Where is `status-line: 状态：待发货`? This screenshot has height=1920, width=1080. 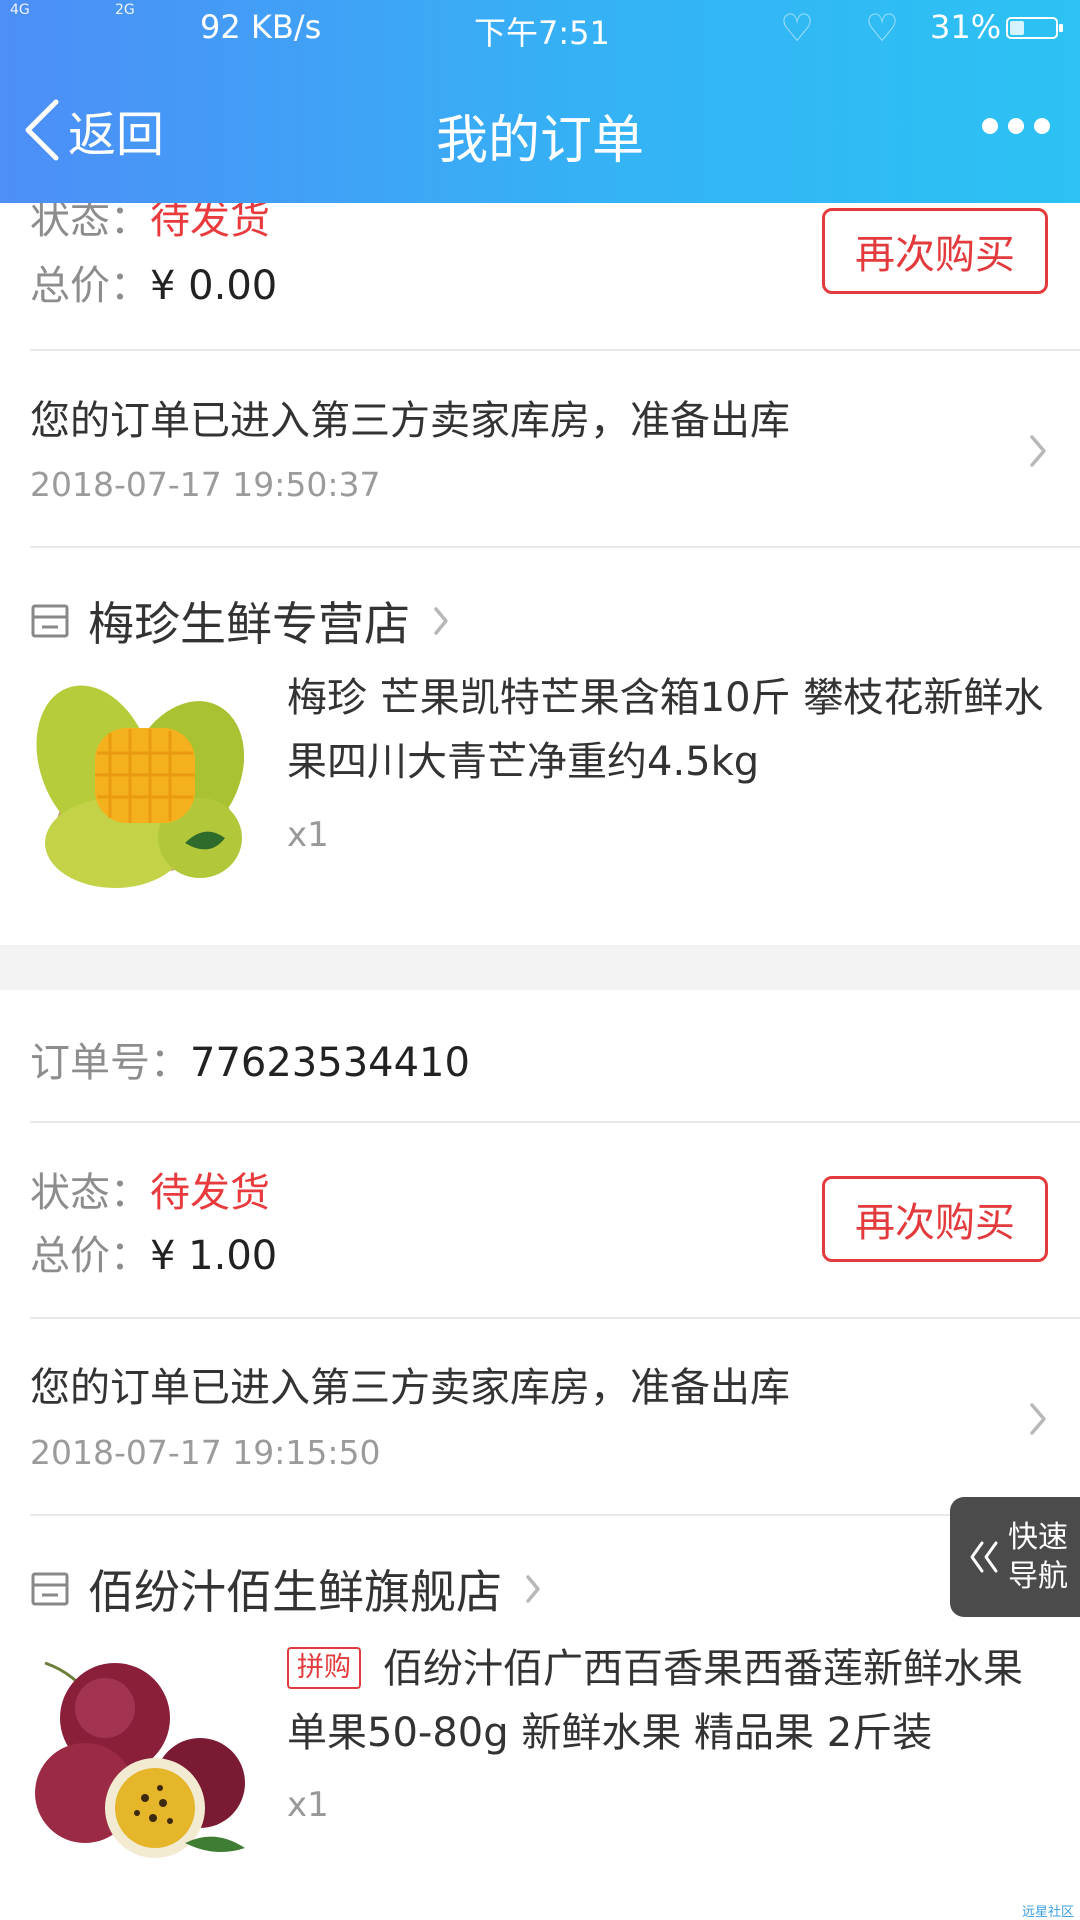
status-line: 状态：待发货 is located at coordinates (150, 1189).